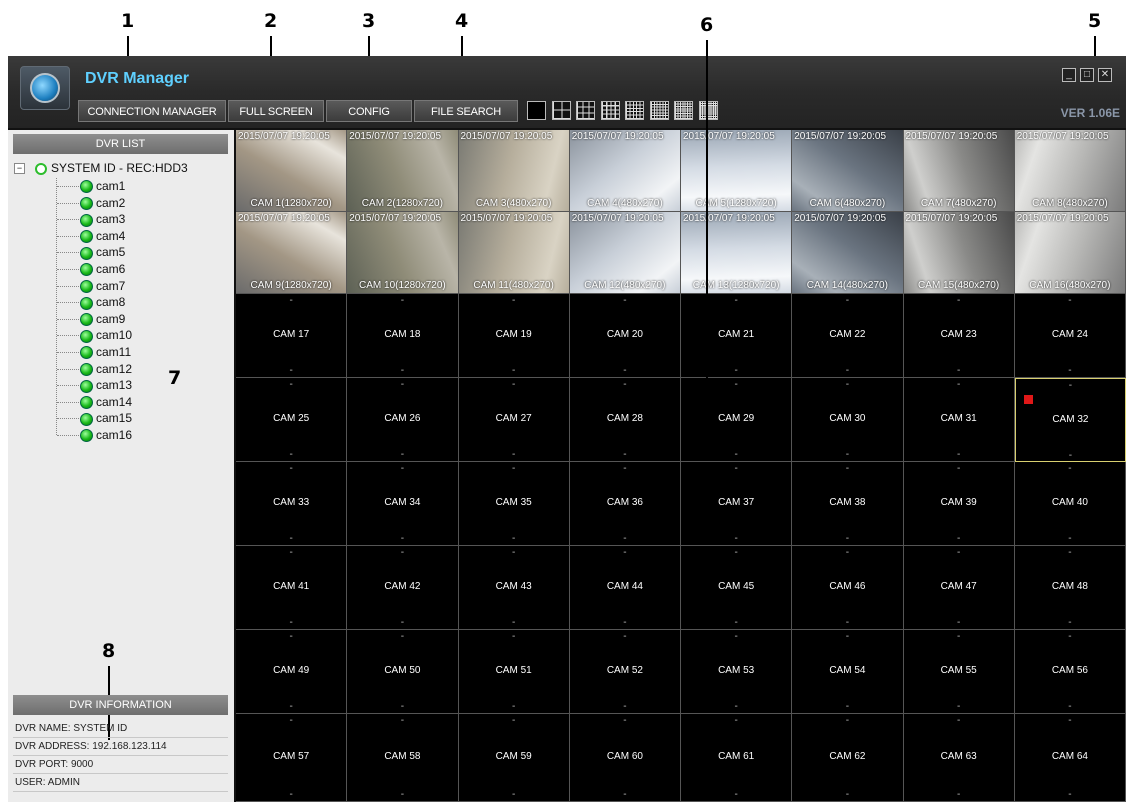 Image resolution: width=1126 pixels, height=802 pixels. What do you see at coordinates (848, 420) in the screenshot?
I see `empty-camera-tile: - CAM 30 -` at bounding box center [848, 420].